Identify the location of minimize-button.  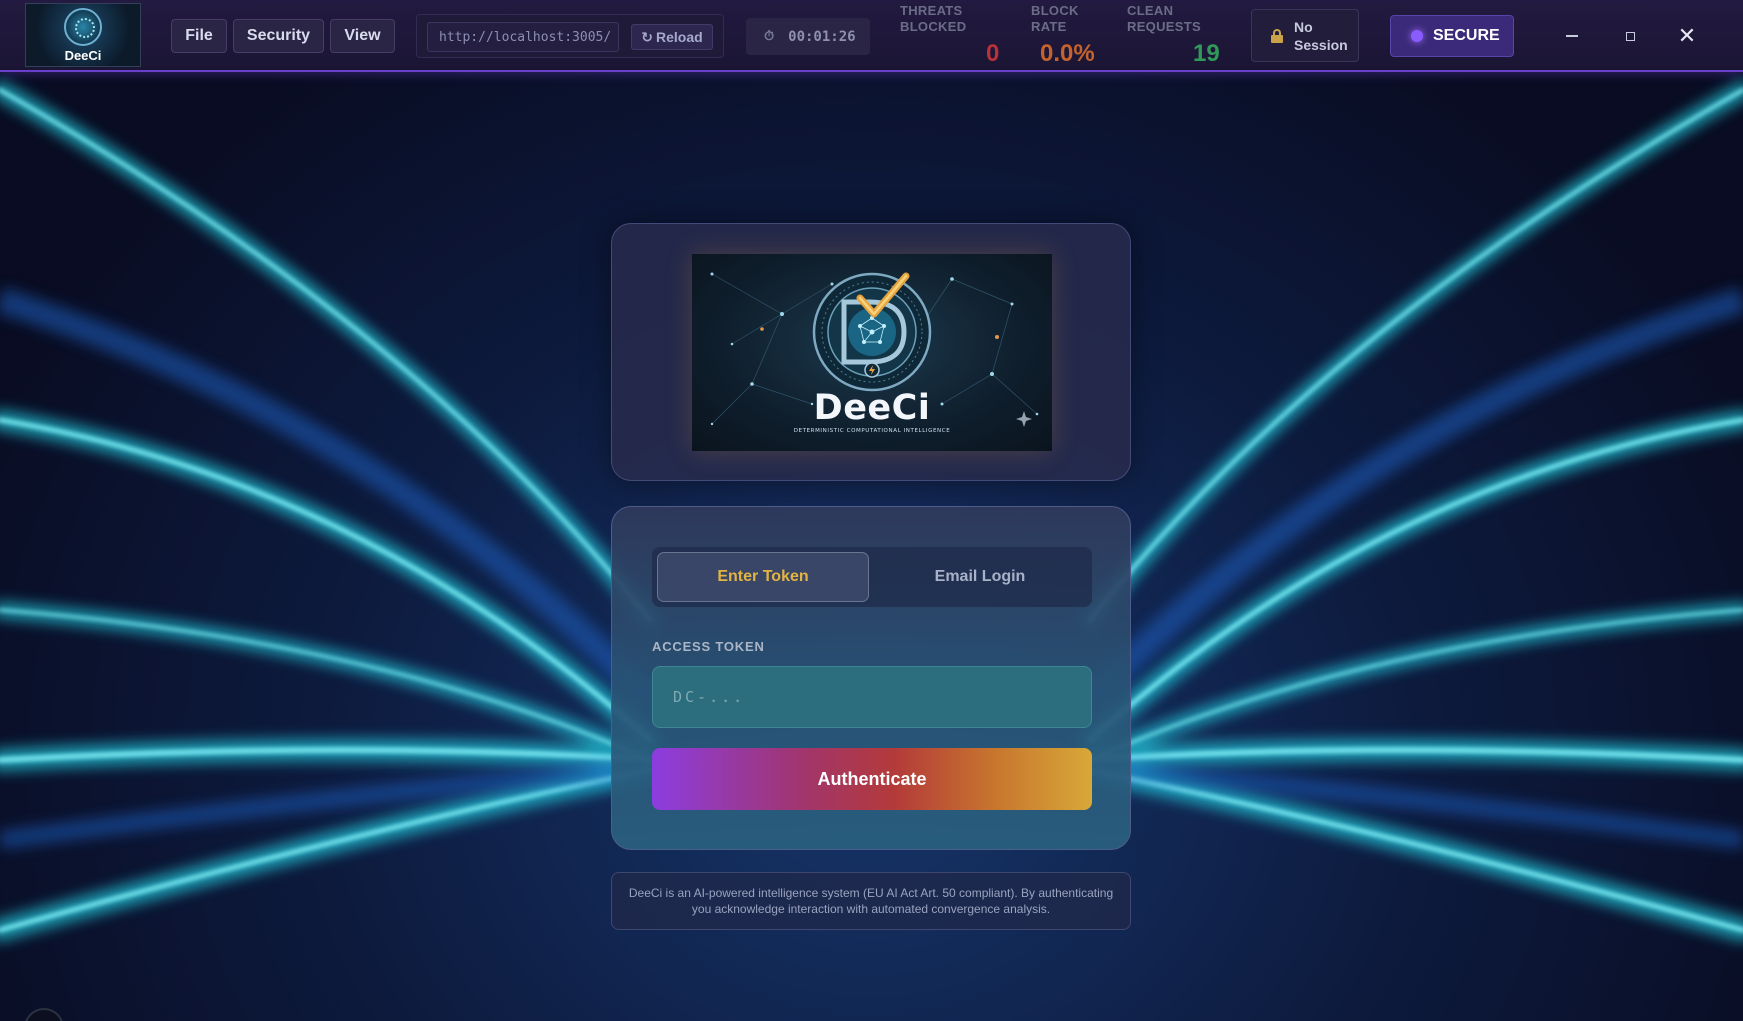
(1572, 36).